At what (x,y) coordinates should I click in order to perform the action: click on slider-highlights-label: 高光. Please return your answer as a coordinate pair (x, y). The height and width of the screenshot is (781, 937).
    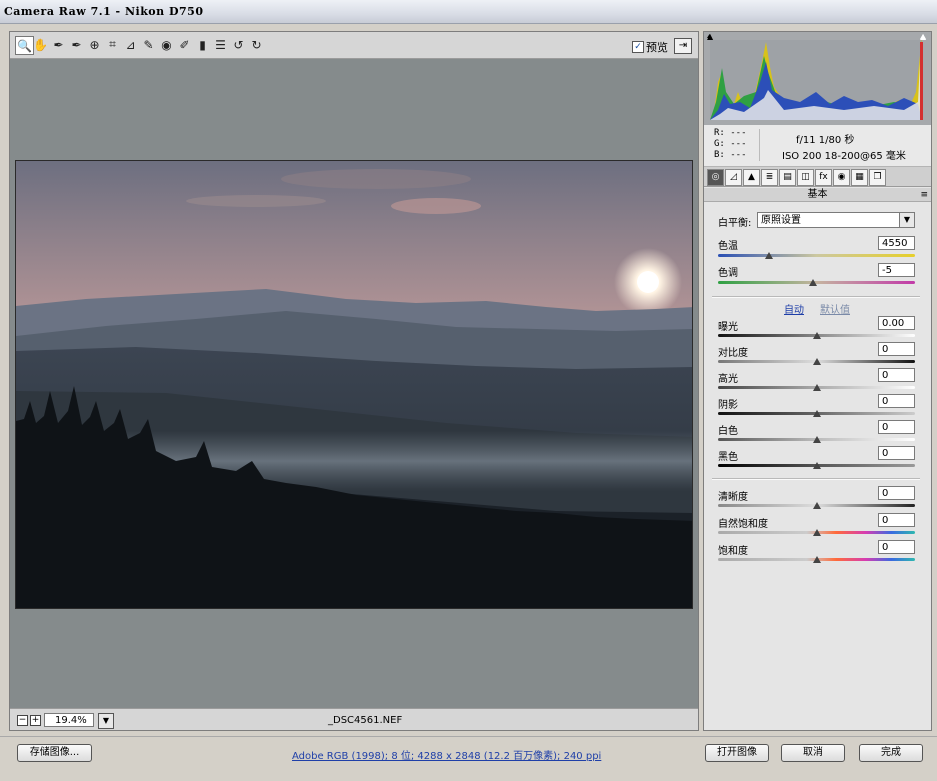
    Looking at the image, I should click on (728, 379).